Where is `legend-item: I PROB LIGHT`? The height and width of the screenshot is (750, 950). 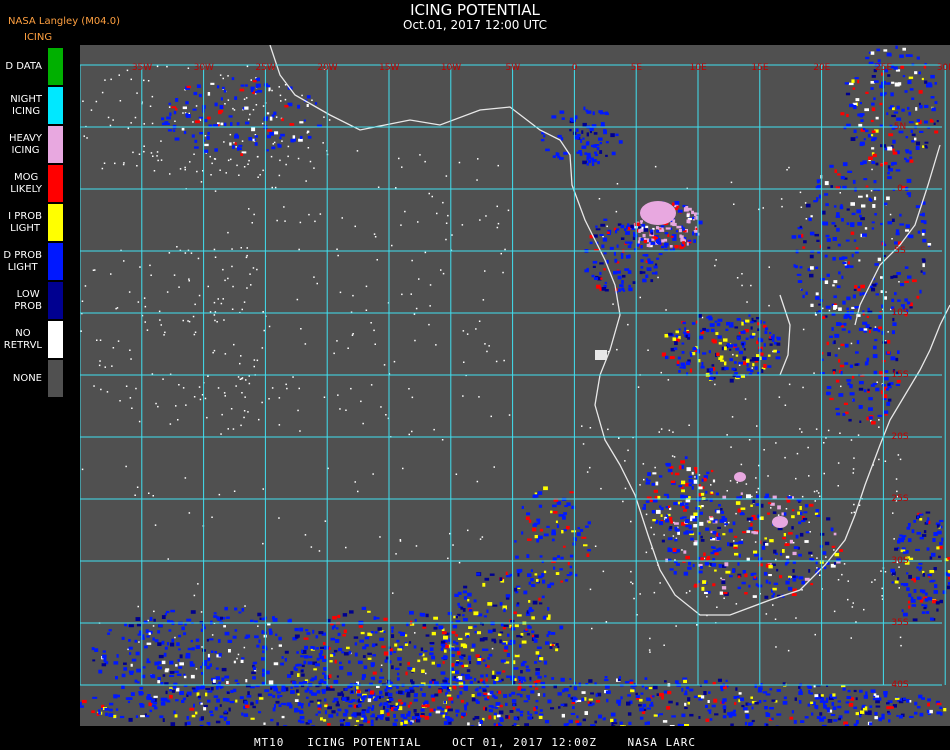 legend-item: I PROB LIGHT is located at coordinates (33, 222).